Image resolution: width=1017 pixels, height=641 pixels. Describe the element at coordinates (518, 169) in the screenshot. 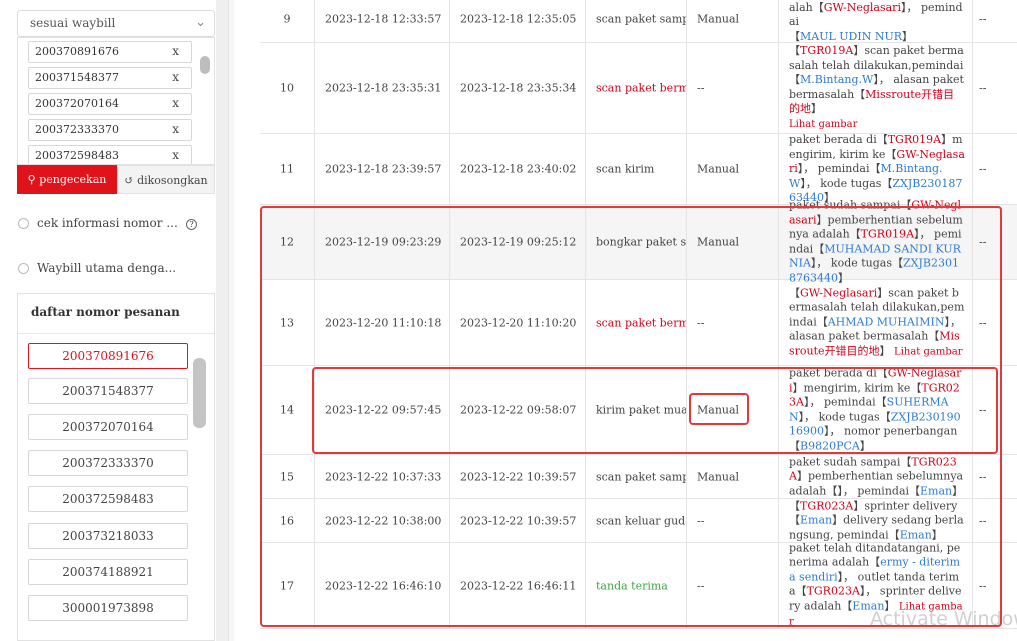

I see `cell-upload-time: 2023-12-18 23:40:02` at that location.